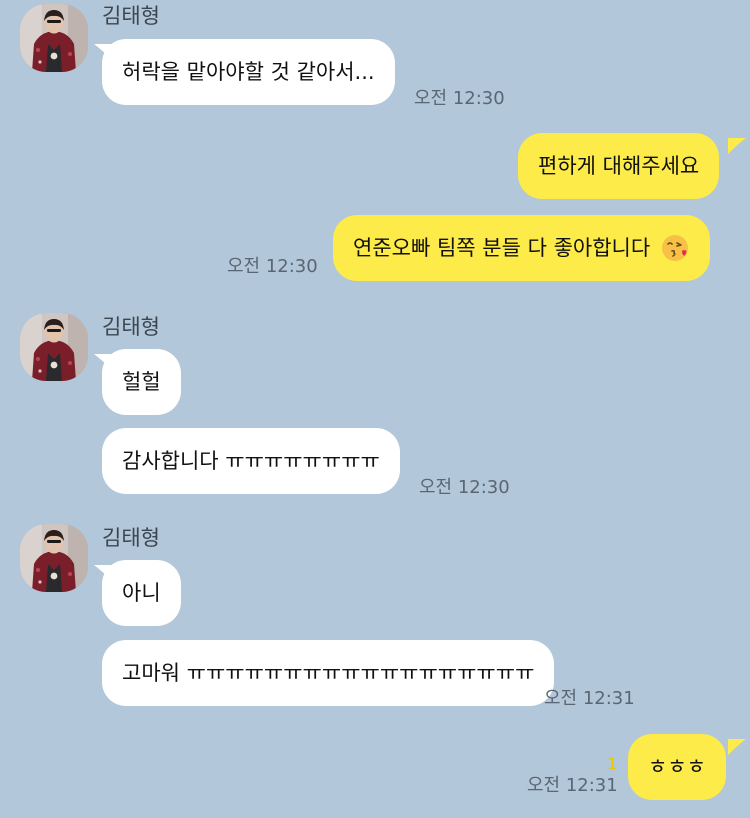 The image size is (750, 818). I want to click on message-text: 아니, so click(141, 592).